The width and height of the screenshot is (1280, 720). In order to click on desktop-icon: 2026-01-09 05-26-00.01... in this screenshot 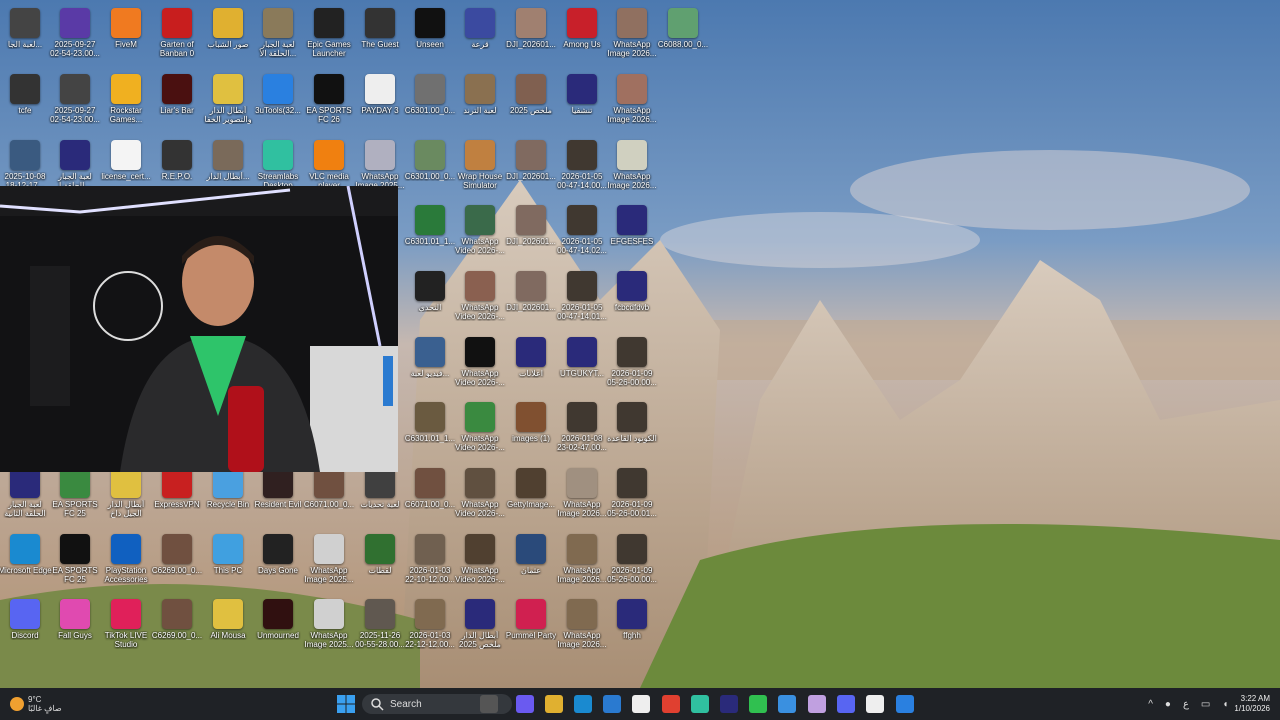, I will do `click(632, 495)`.